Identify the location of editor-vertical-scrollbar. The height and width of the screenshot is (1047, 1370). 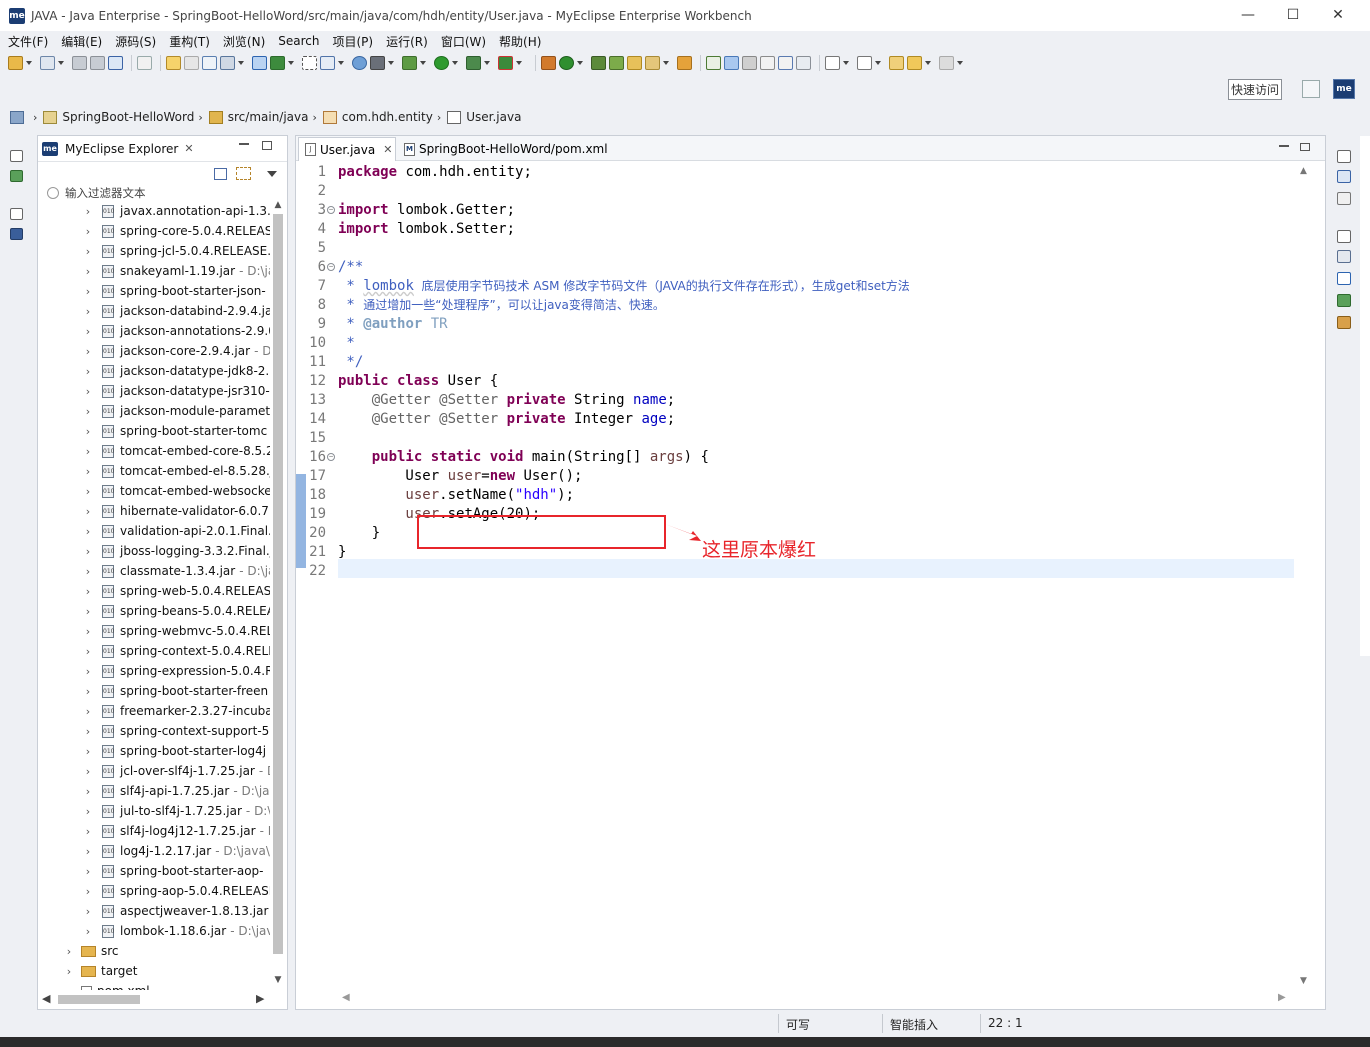
(1304, 577).